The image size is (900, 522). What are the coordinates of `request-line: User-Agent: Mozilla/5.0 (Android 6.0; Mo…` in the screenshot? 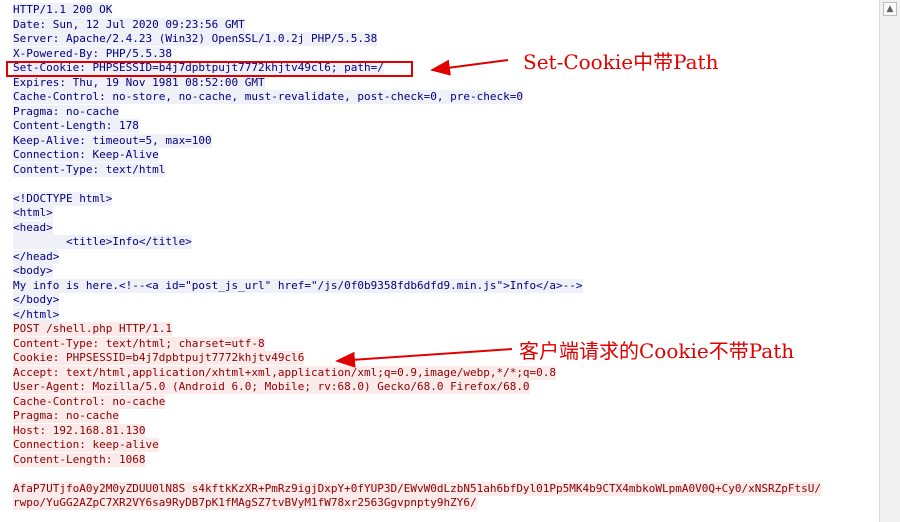 It's located at (271, 387).